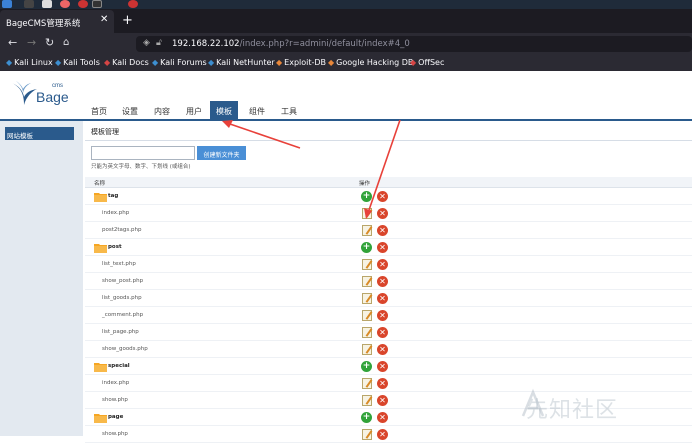 This screenshot has height=443, width=692. I want to click on logo-text: Bage, so click(52, 97).